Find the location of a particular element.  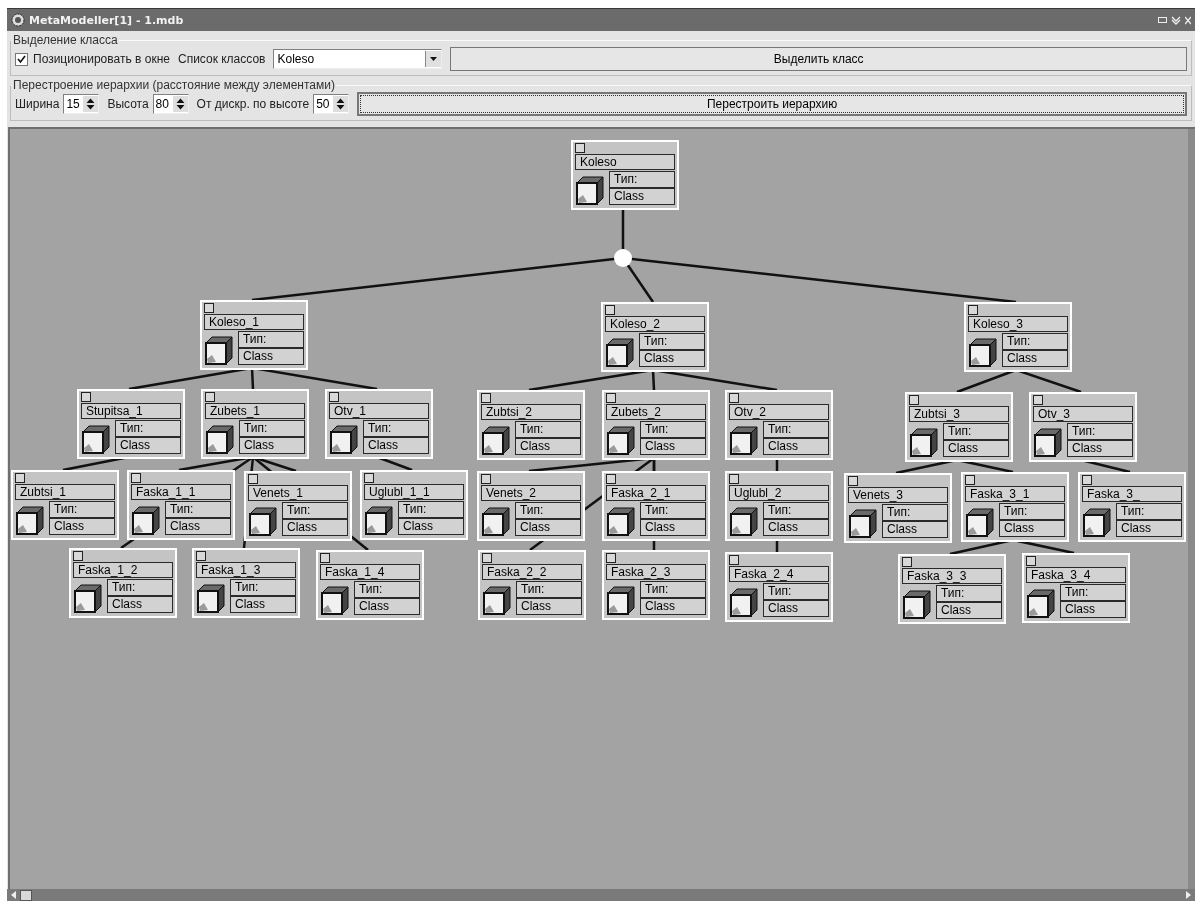

close-icon is located at coordinates (1188, 20).